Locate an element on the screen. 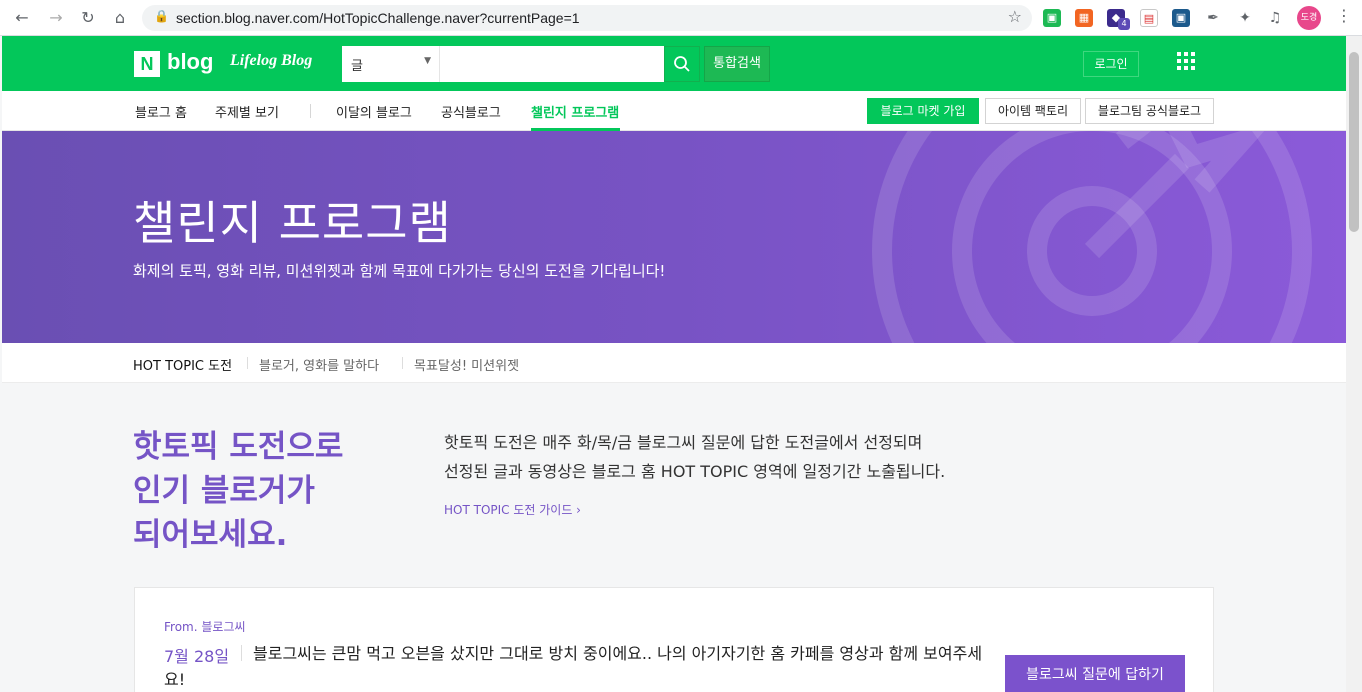  card-date-divider is located at coordinates (241, 653).